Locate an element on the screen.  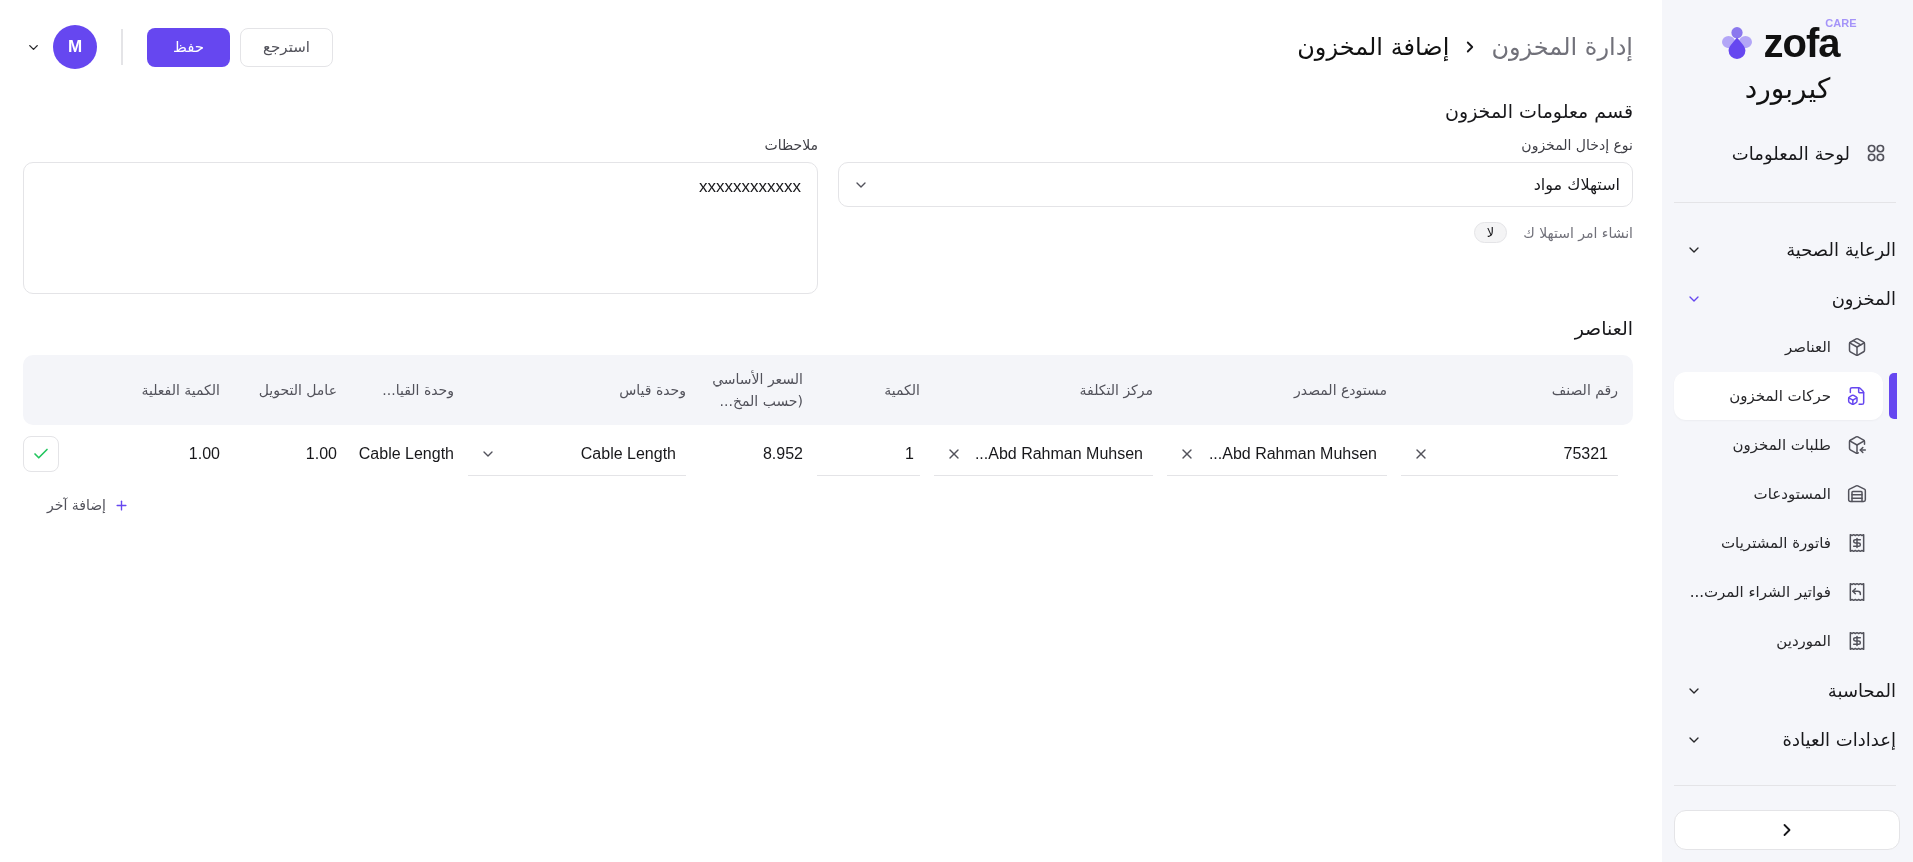
sidebar-item: فاتورة المشتريات is located at coordinates (1778, 543).